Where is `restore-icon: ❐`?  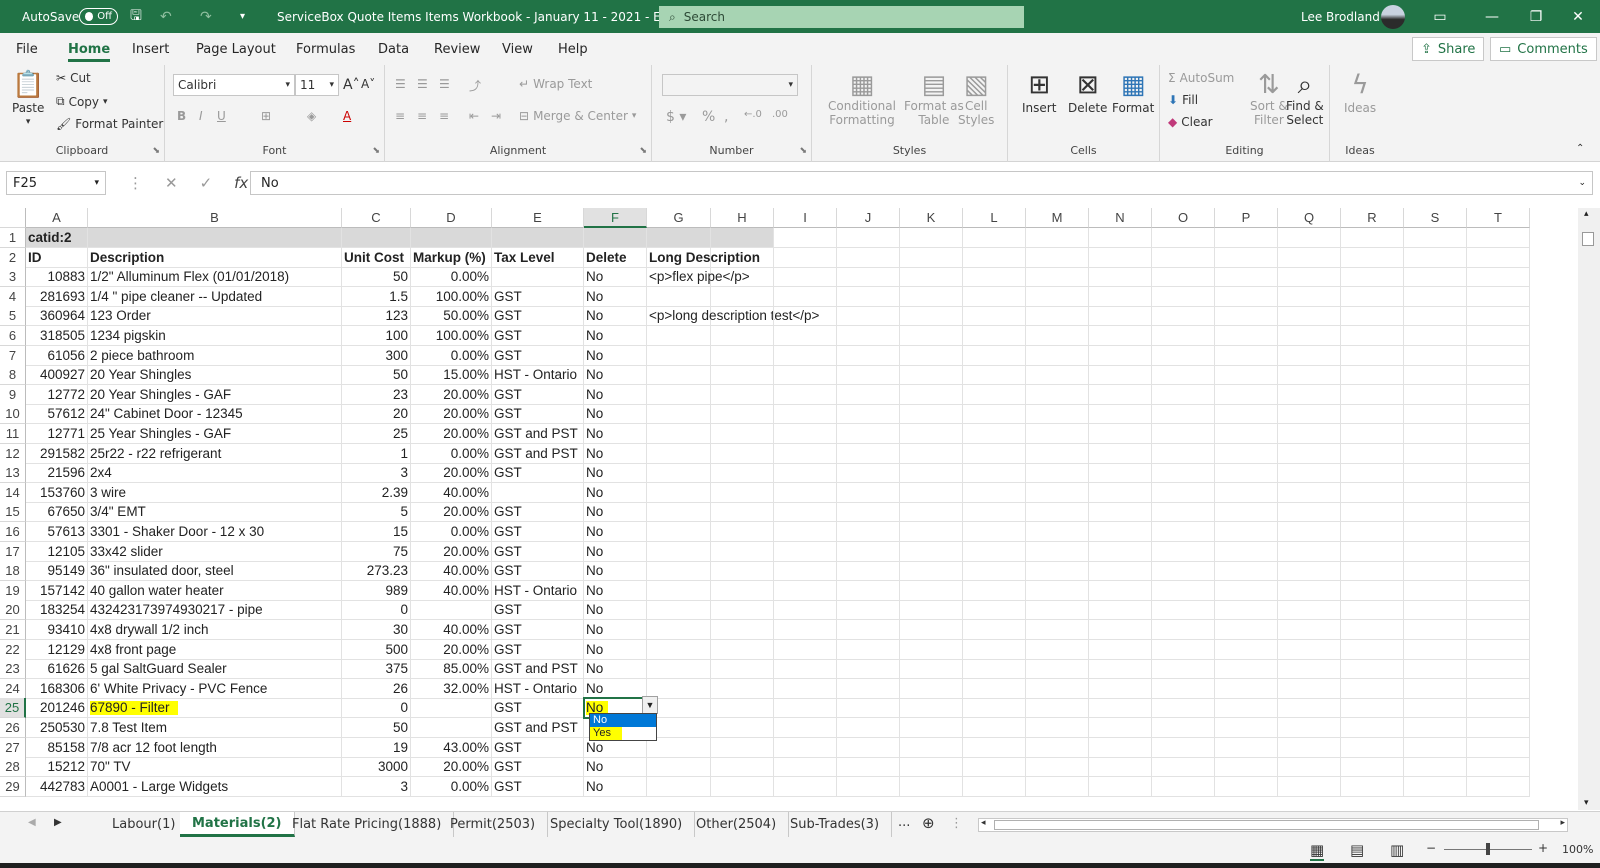
restore-icon: ❐ is located at coordinates (1536, 16).